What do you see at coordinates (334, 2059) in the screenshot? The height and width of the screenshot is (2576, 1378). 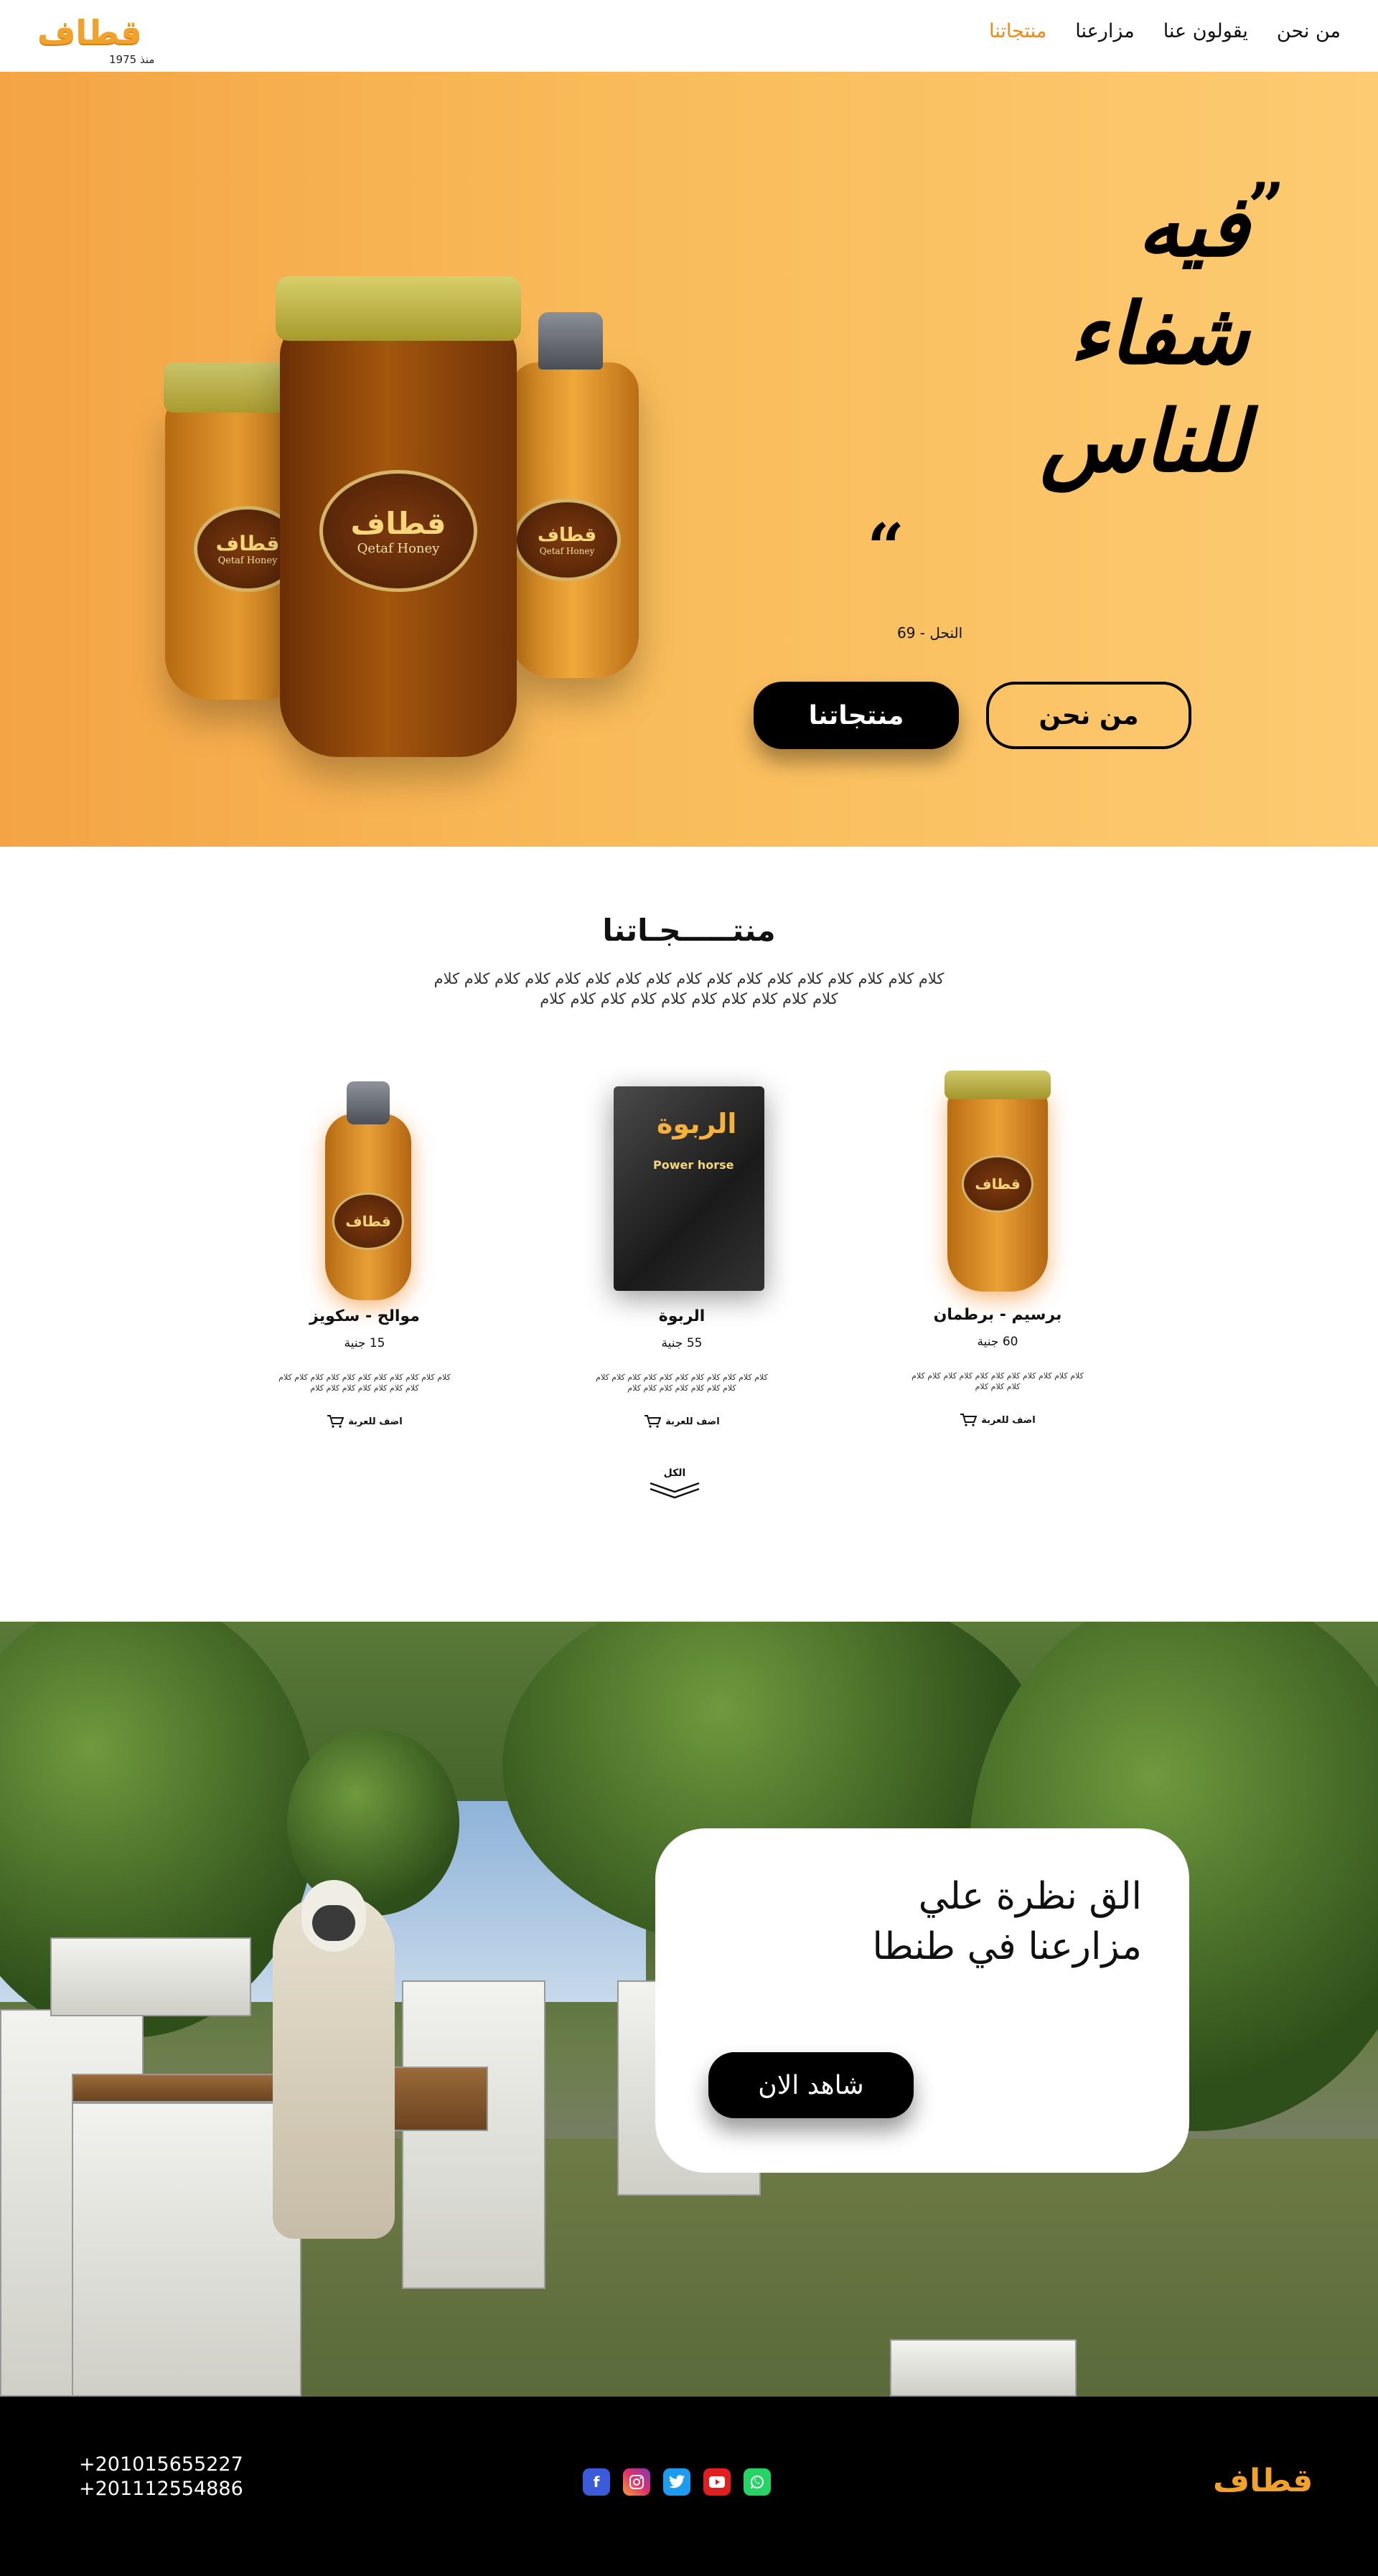 I see `beekeeper-figure` at bounding box center [334, 2059].